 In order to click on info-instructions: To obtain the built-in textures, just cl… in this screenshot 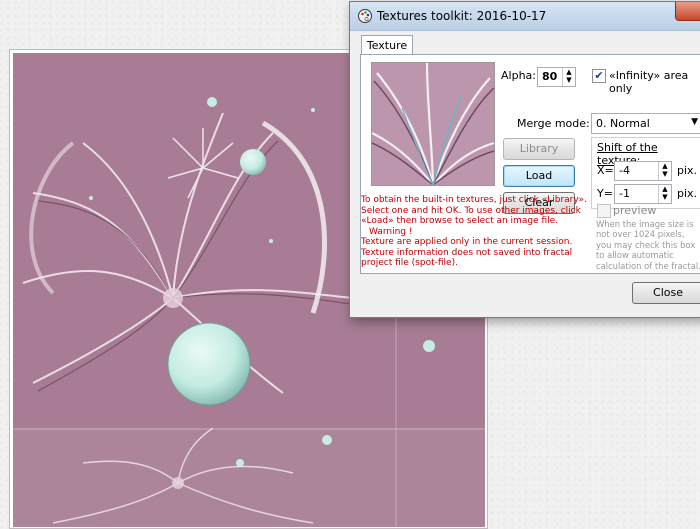, I will do `click(474, 210)`.